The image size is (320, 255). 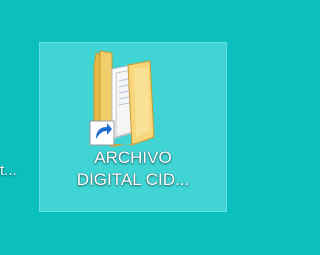 I want to click on folder-shortcut-icon, so click(x=128, y=97).